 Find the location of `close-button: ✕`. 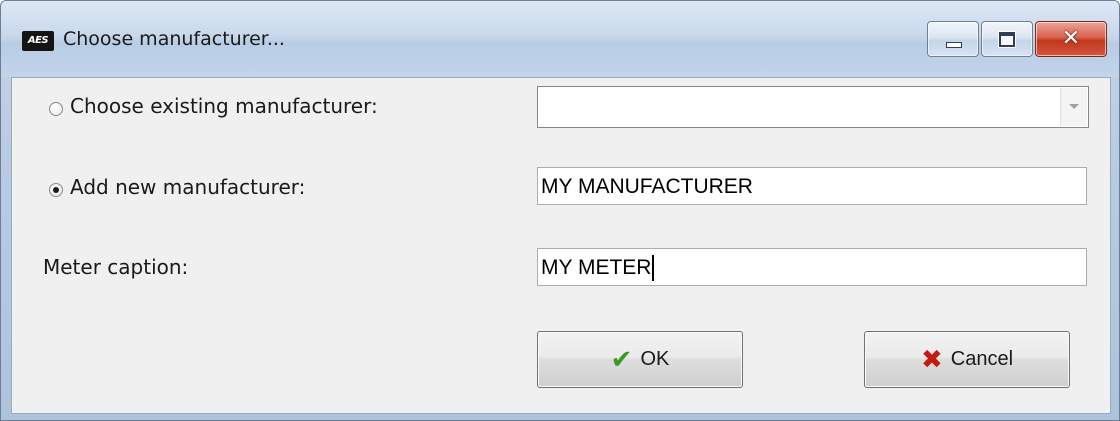

close-button: ✕ is located at coordinates (1071, 39).